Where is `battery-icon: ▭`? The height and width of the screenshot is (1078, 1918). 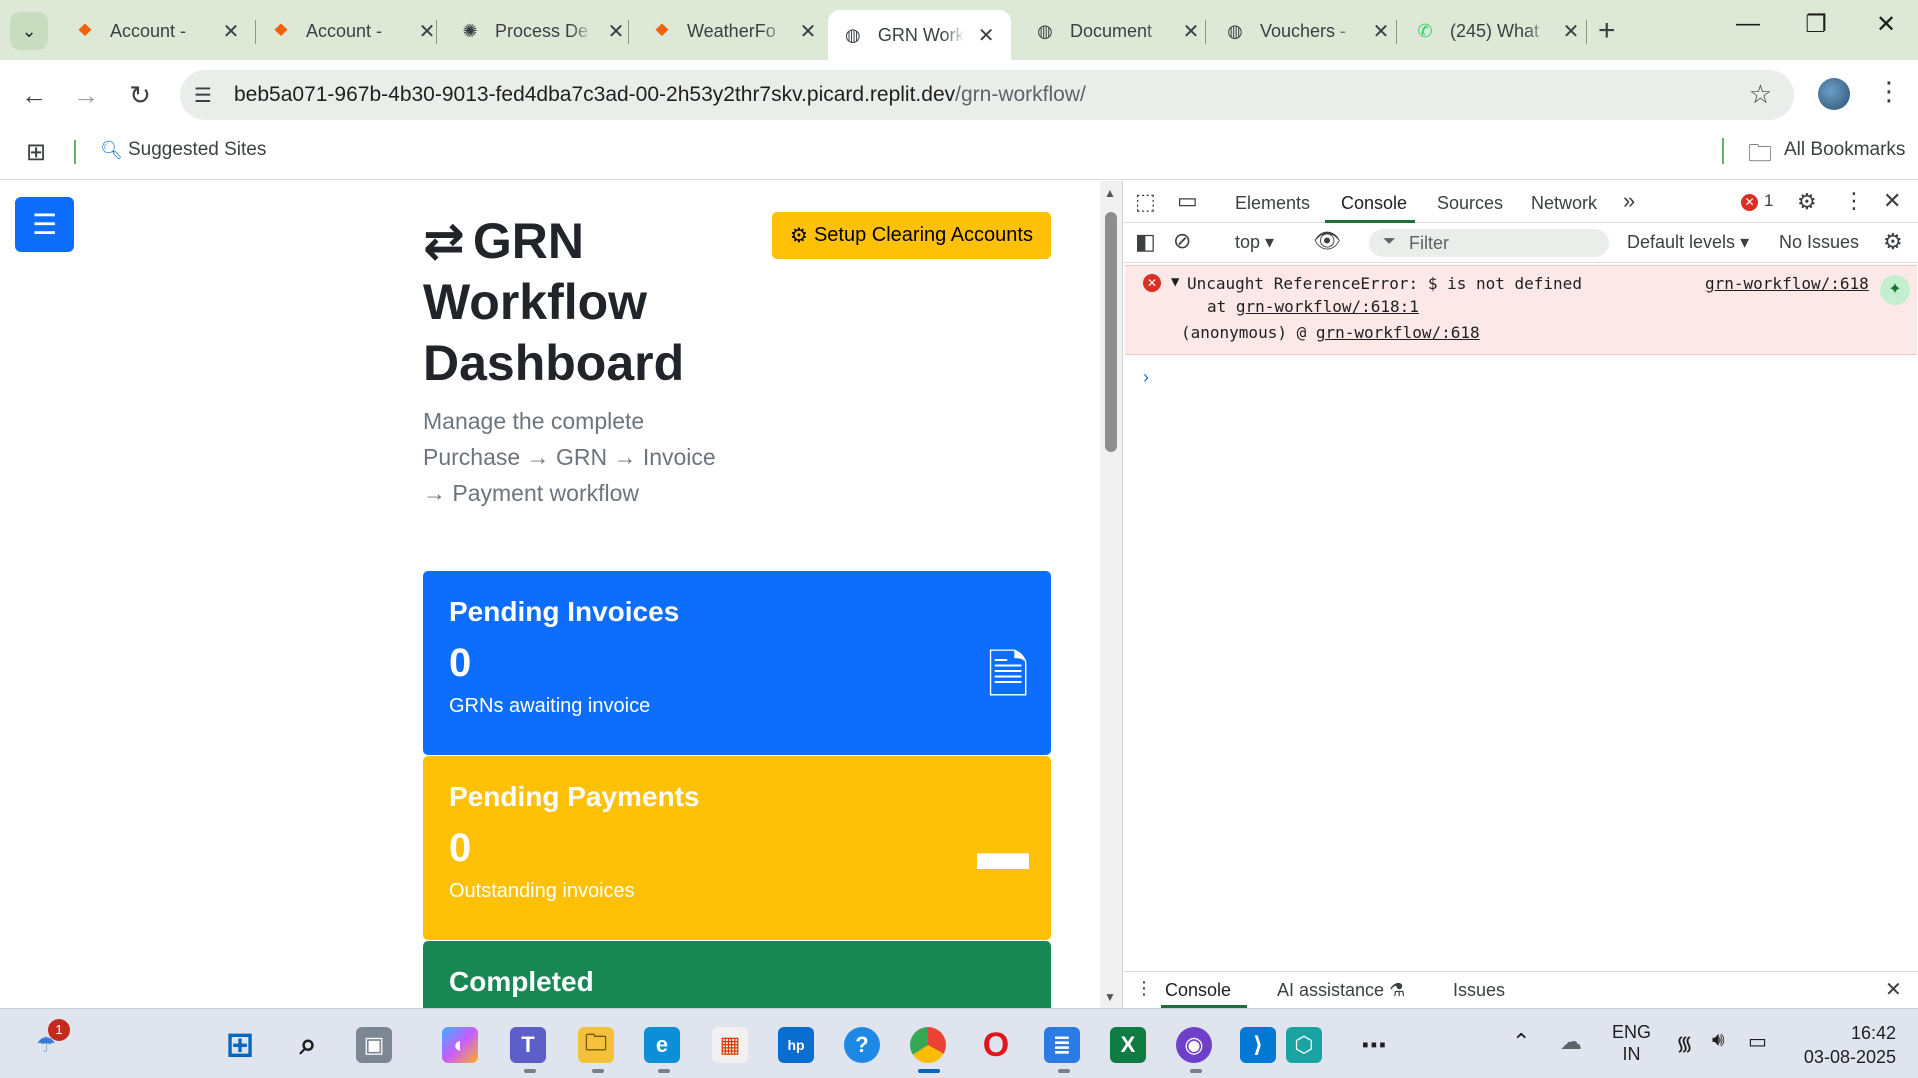
battery-icon: ▭ is located at coordinates (1757, 1041).